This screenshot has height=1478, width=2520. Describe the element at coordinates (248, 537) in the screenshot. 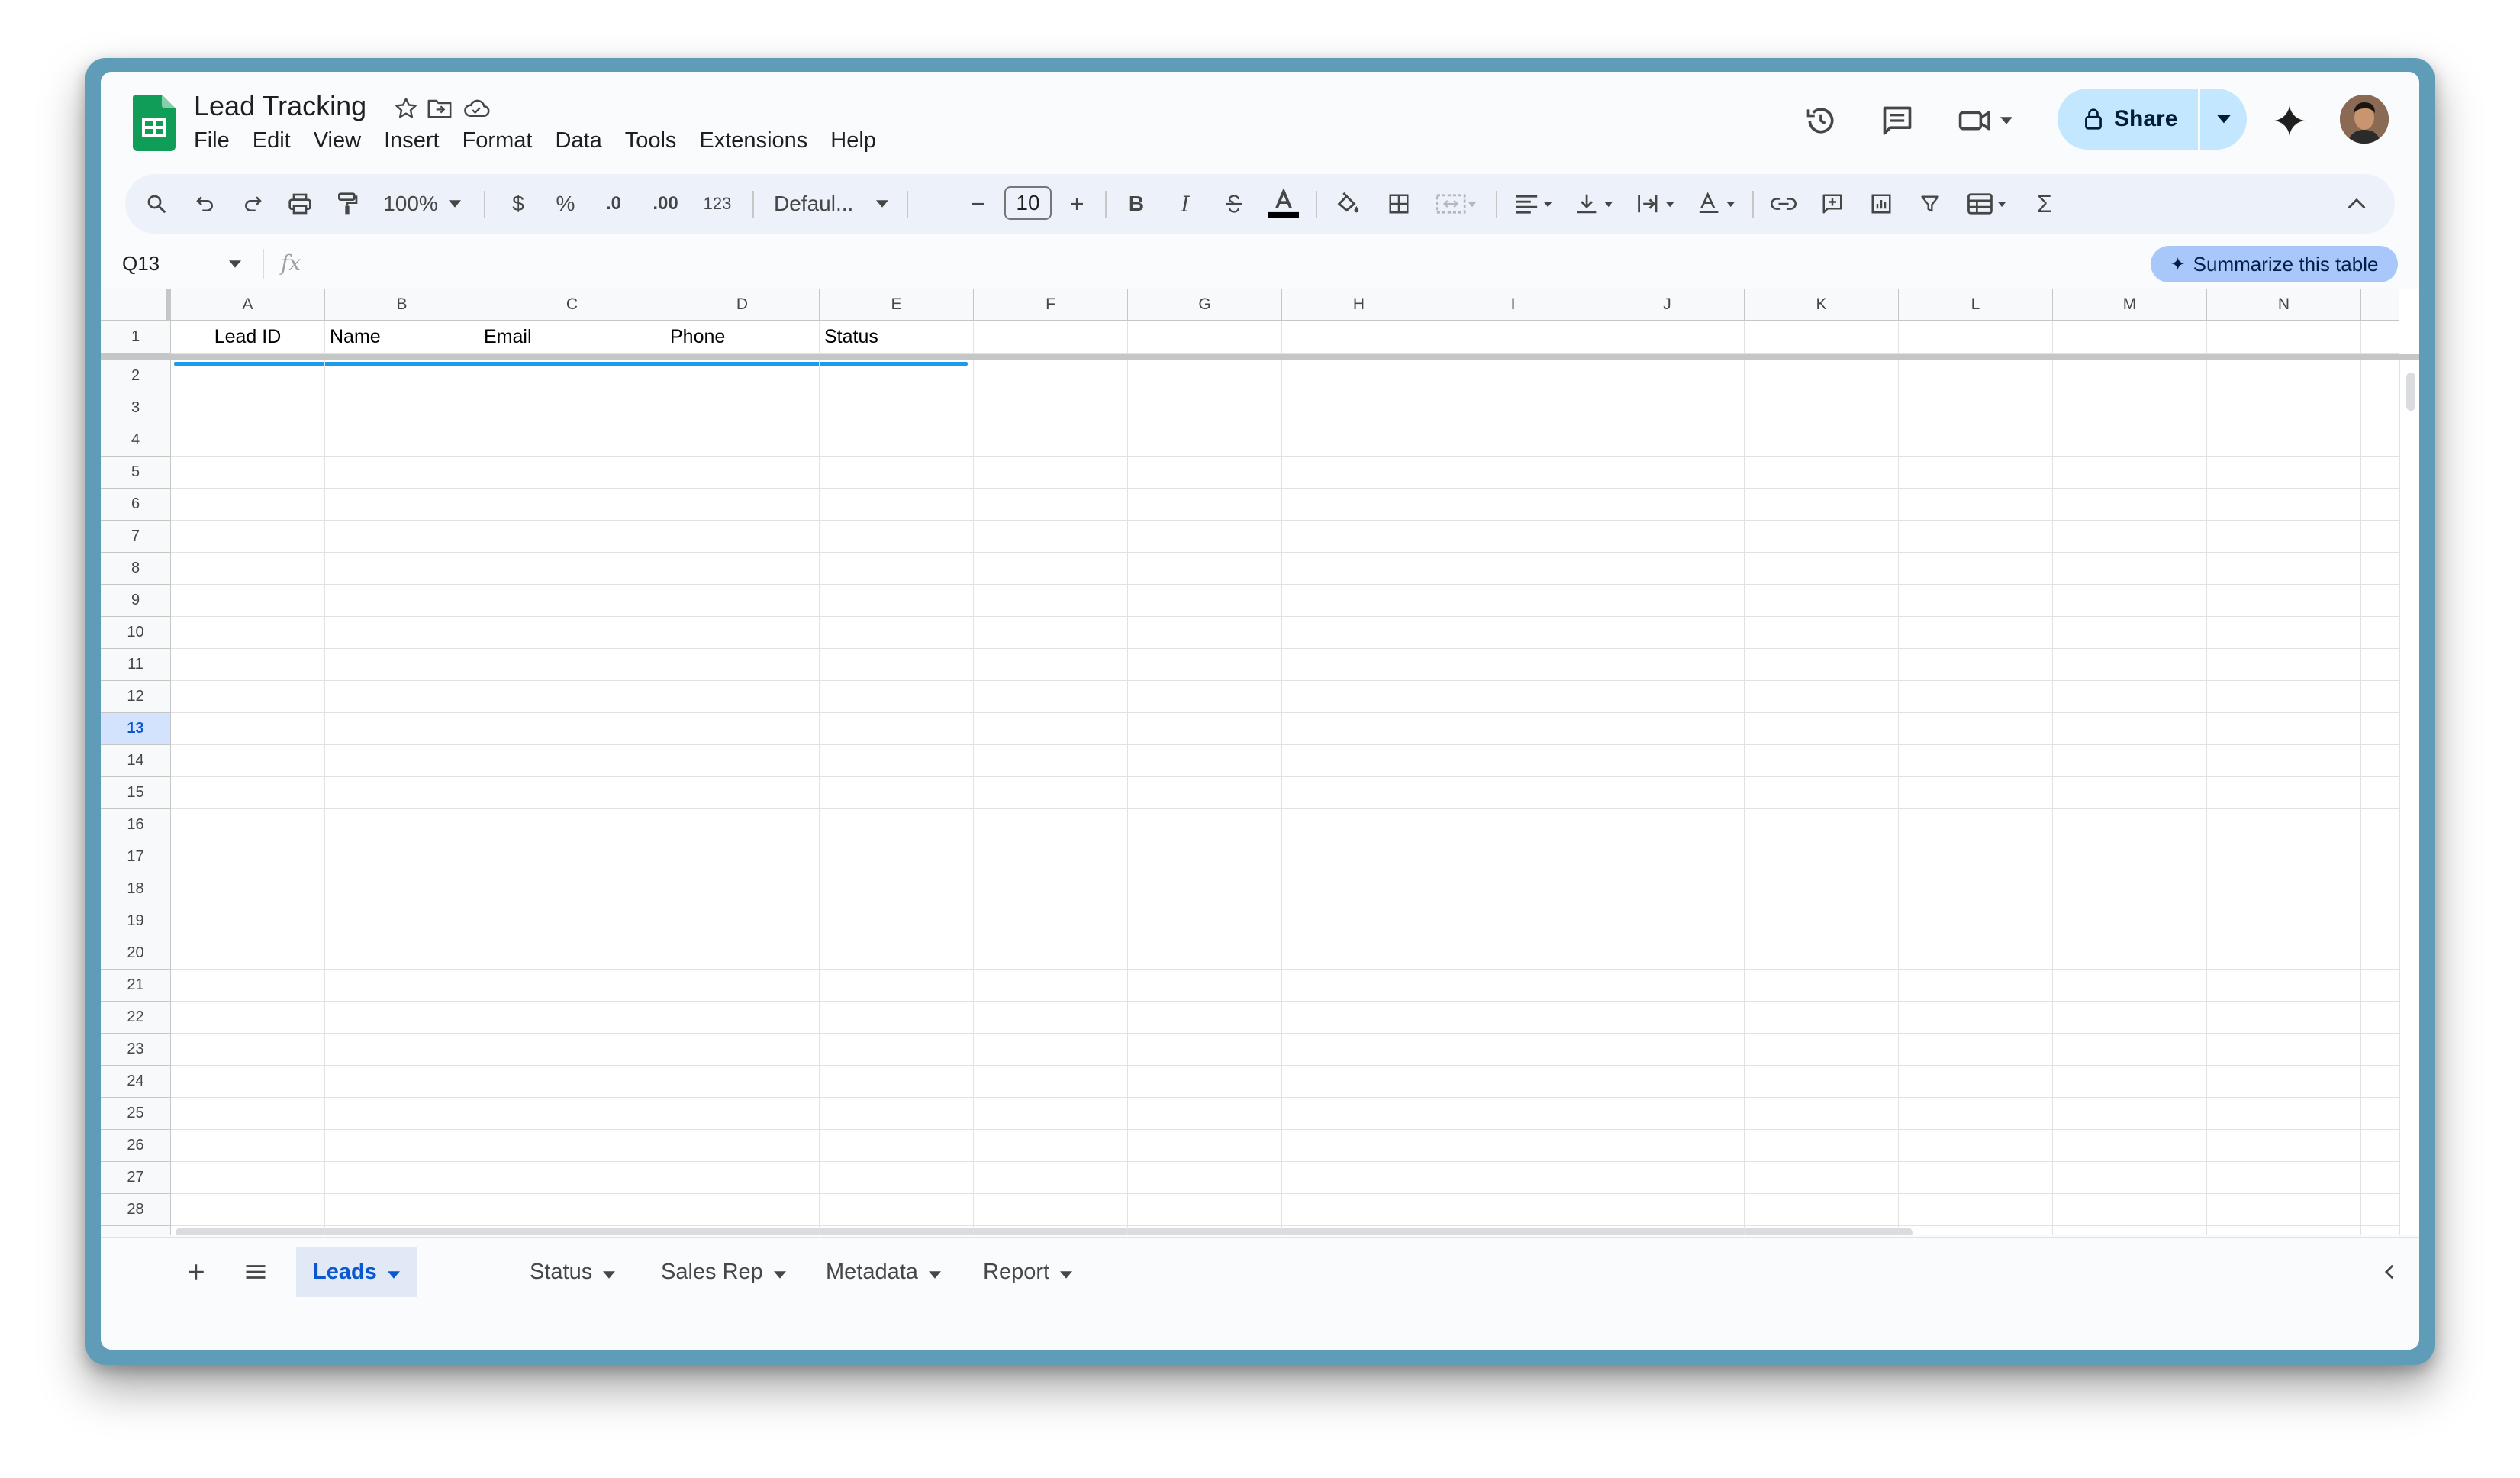

I see `cell-a7` at that location.